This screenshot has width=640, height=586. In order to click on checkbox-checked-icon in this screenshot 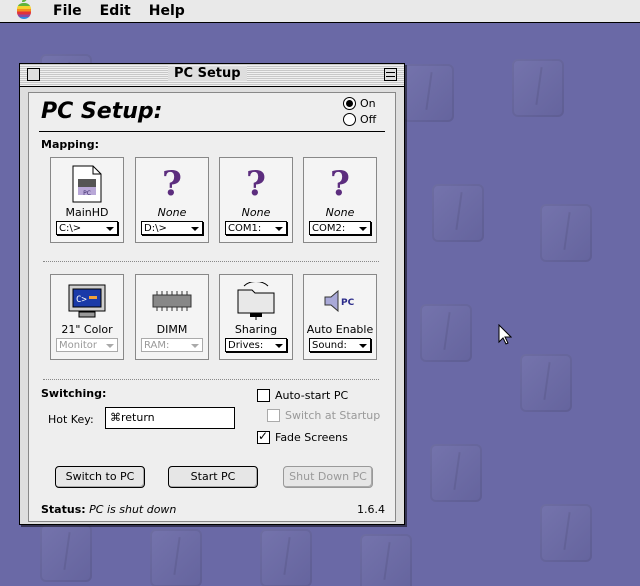, I will do `click(263, 436)`.